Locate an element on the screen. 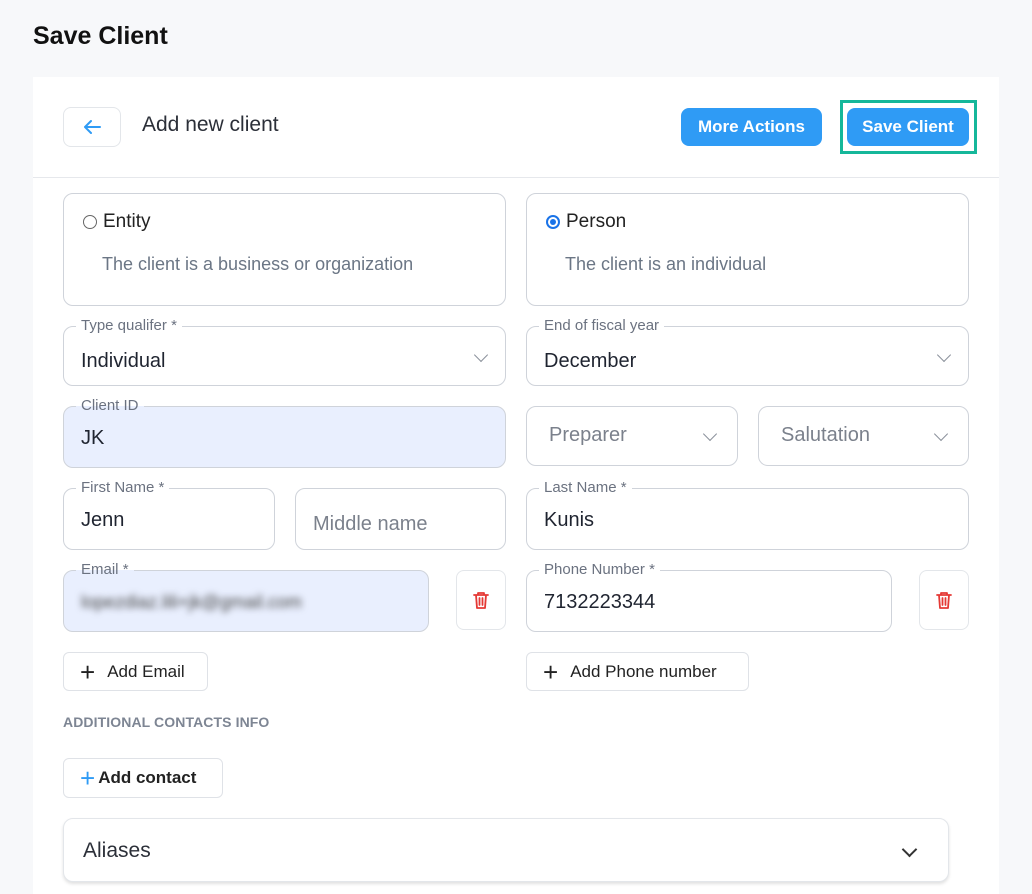  save-client-button: Save Client is located at coordinates (908, 127).